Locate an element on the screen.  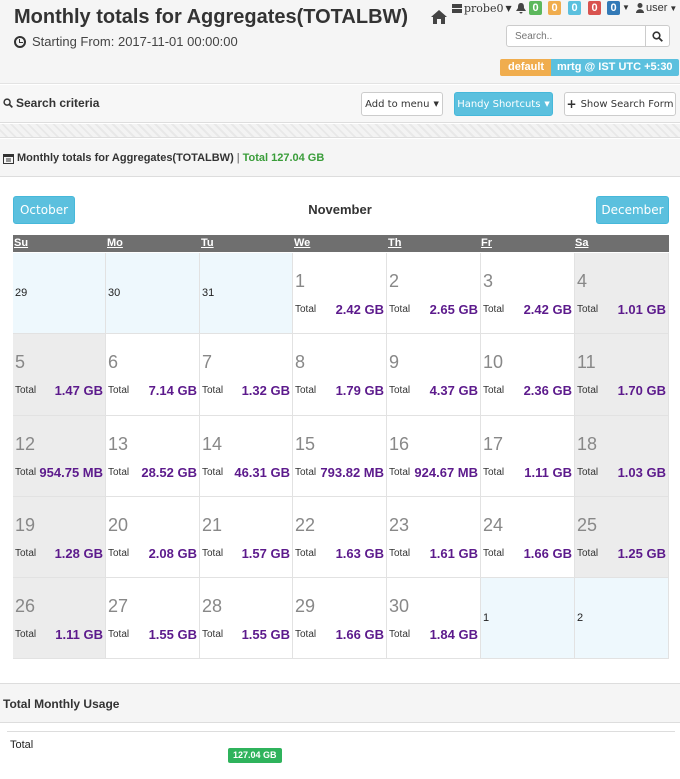
day-number: 23 is located at coordinates (399, 525).